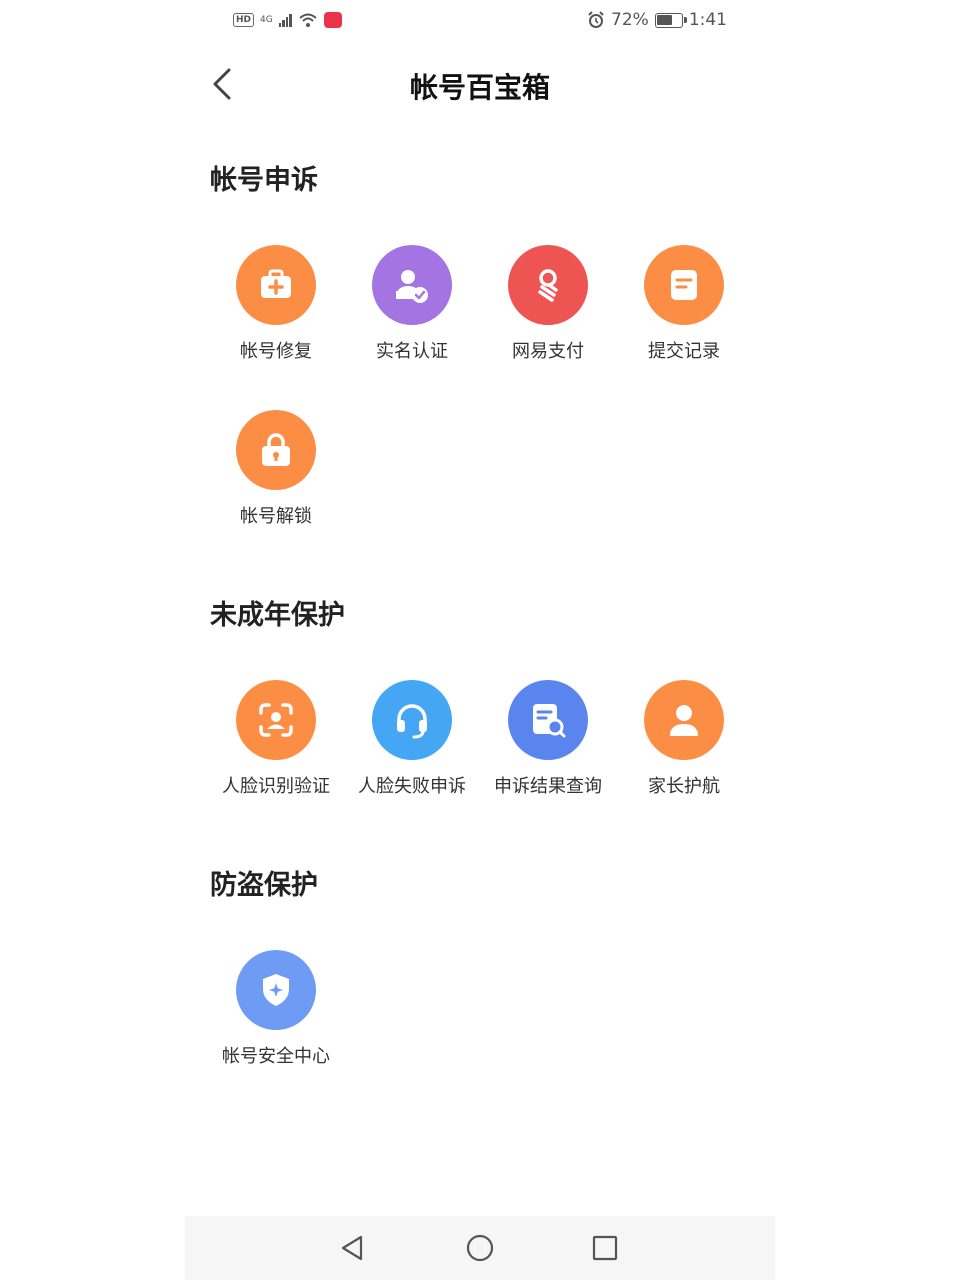 Image resolution: width=960 pixels, height=1280 pixels. What do you see at coordinates (412, 786) in the screenshot?
I see `face-fail-appeal-label: 人脸失败申诉` at bounding box center [412, 786].